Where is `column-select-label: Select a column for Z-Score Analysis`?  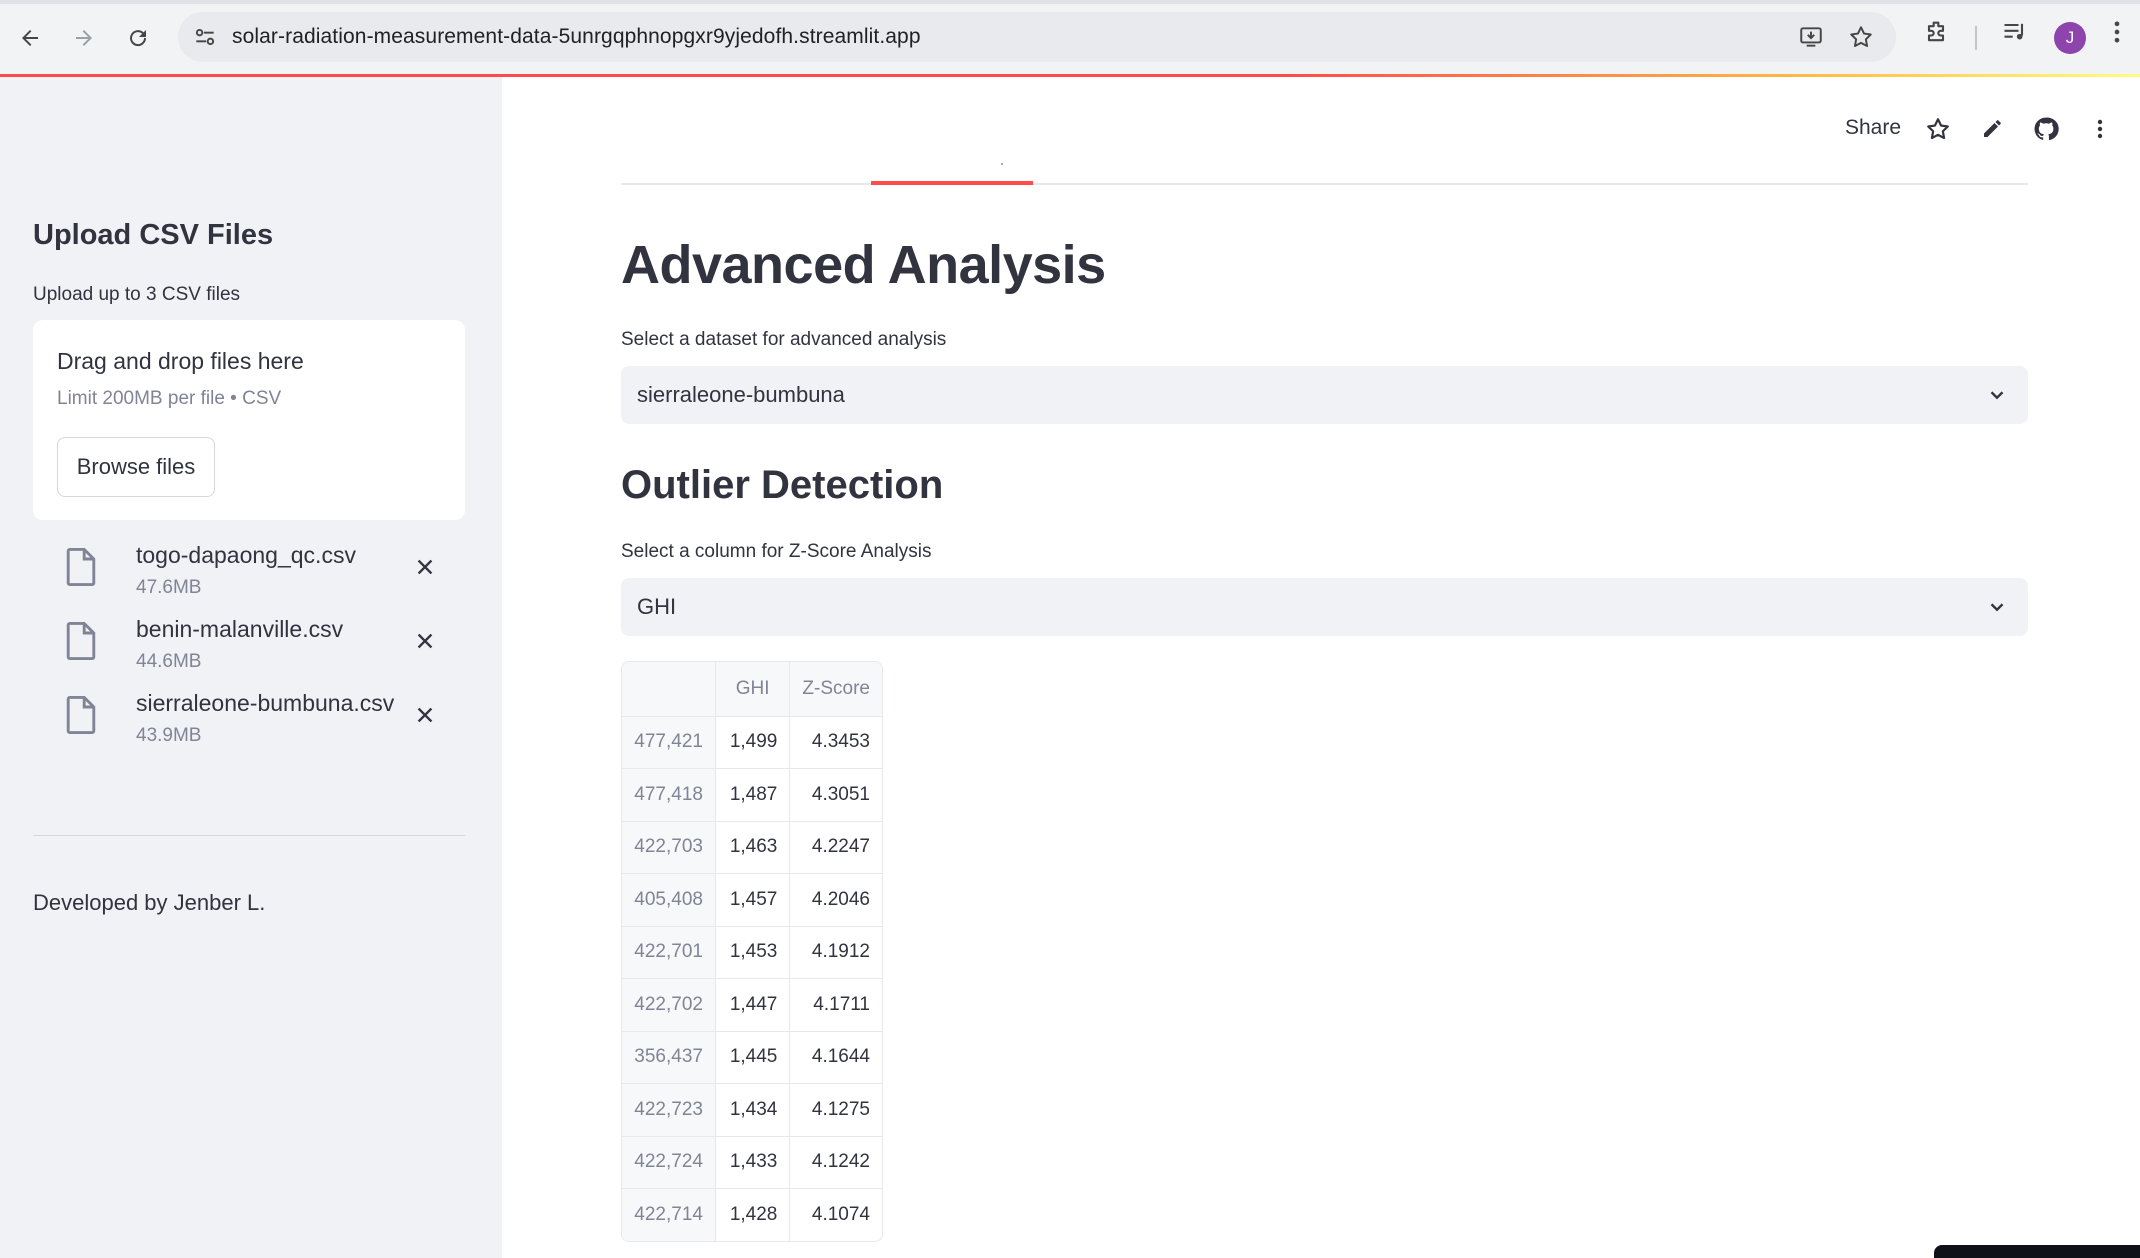 column-select-label: Select a column for Z-Score Analysis is located at coordinates (776, 551).